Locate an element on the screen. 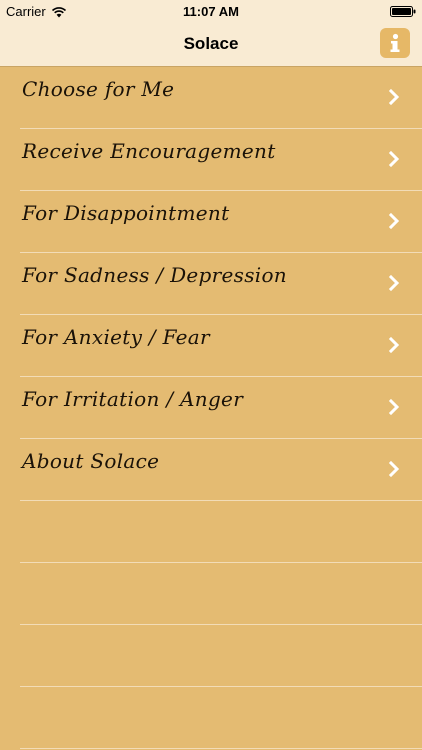 The height and width of the screenshot is (750, 422). menu-item-for-irritation-anger: For Irritation / Anger is located at coordinates (221, 408).